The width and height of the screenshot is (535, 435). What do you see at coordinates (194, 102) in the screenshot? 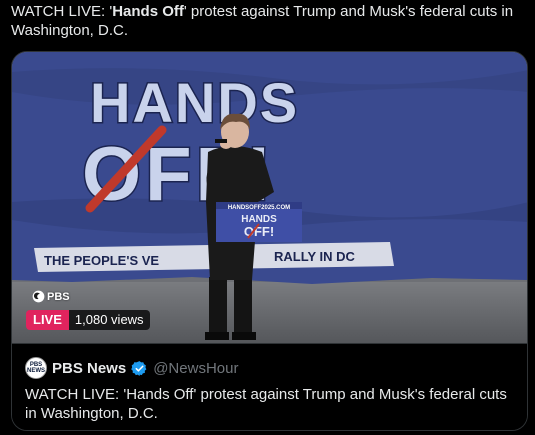
I see `banner-hands-text: HANDS` at bounding box center [194, 102].